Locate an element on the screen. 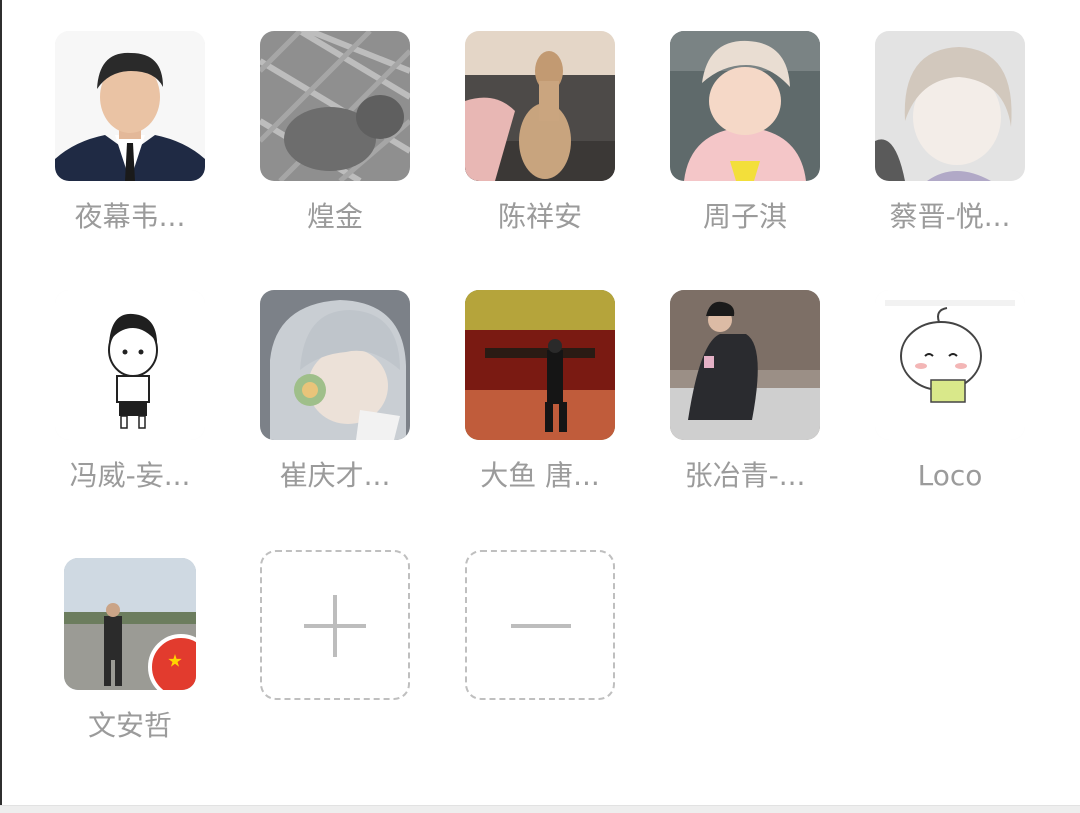 This screenshot has height=813, width=1080. minus-icon is located at coordinates (541, 626).